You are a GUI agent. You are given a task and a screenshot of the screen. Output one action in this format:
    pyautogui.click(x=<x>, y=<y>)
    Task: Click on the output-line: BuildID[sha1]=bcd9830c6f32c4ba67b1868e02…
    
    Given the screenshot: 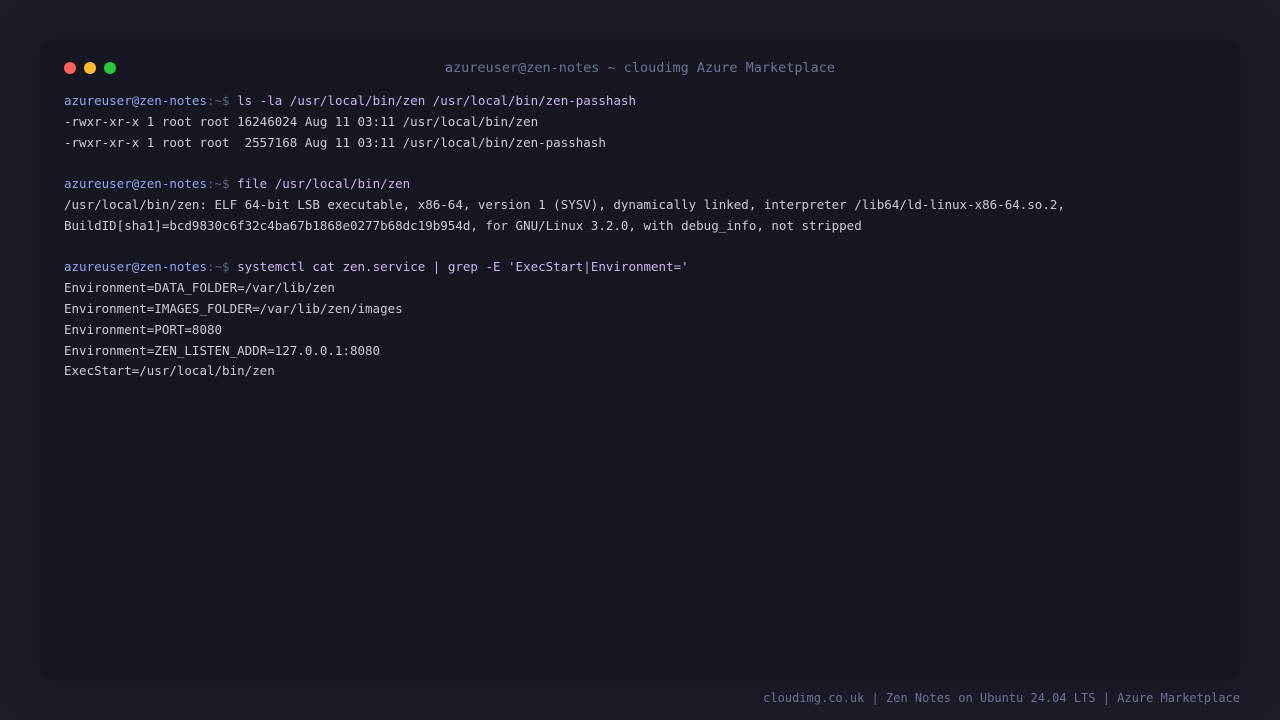 What is the action you would take?
    pyautogui.click(x=463, y=225)
    